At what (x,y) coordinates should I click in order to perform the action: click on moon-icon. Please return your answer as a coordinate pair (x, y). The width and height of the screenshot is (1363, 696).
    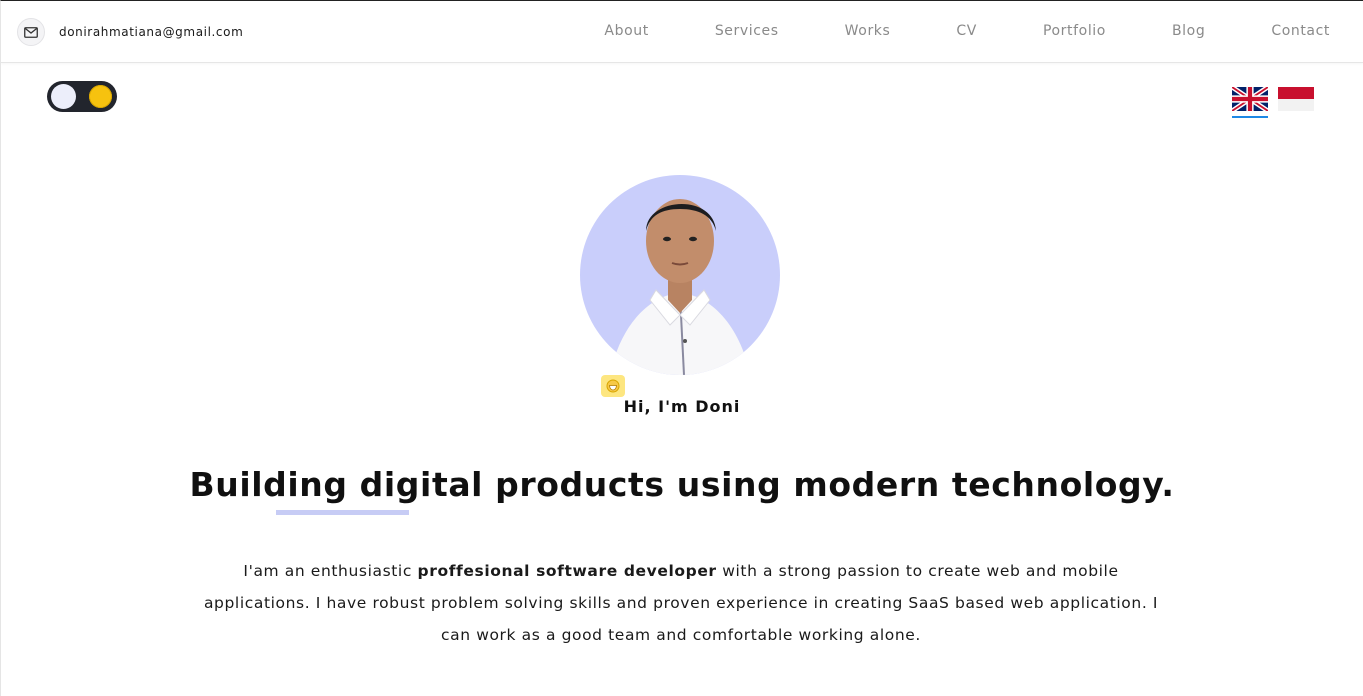
    Looking at the image, I should click on (63, 96).